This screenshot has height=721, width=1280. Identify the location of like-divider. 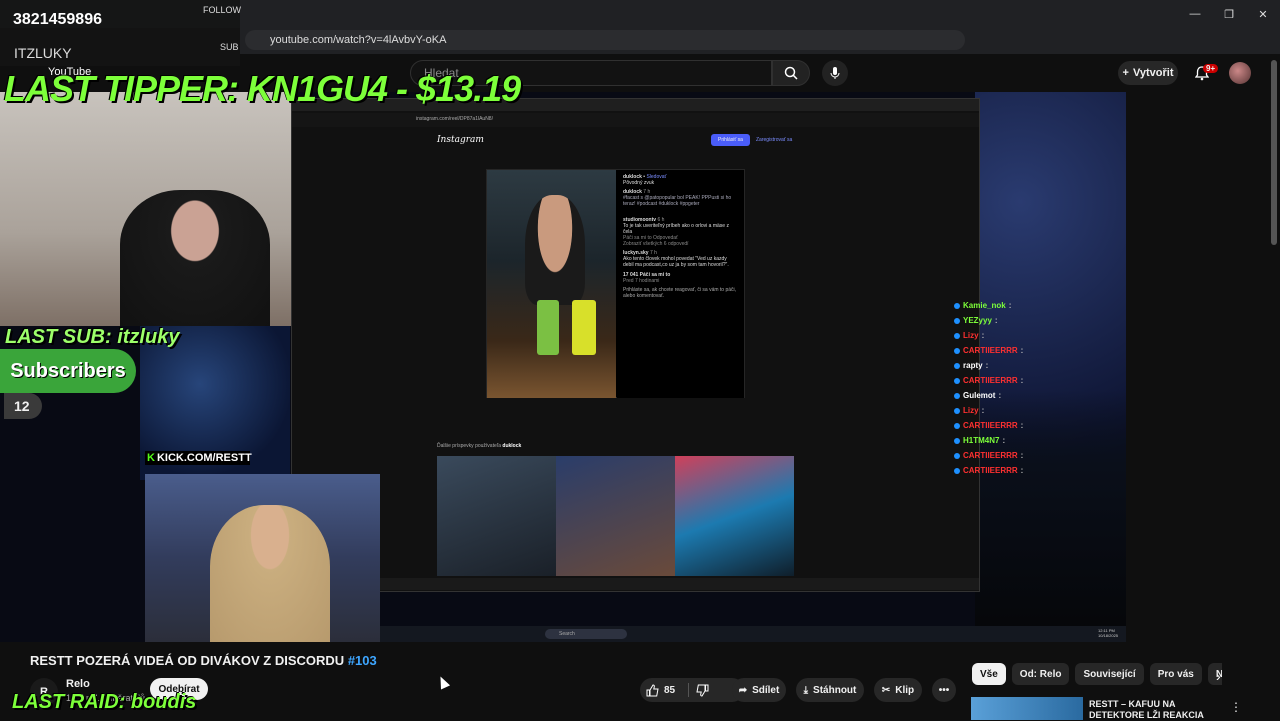
(688, 690).